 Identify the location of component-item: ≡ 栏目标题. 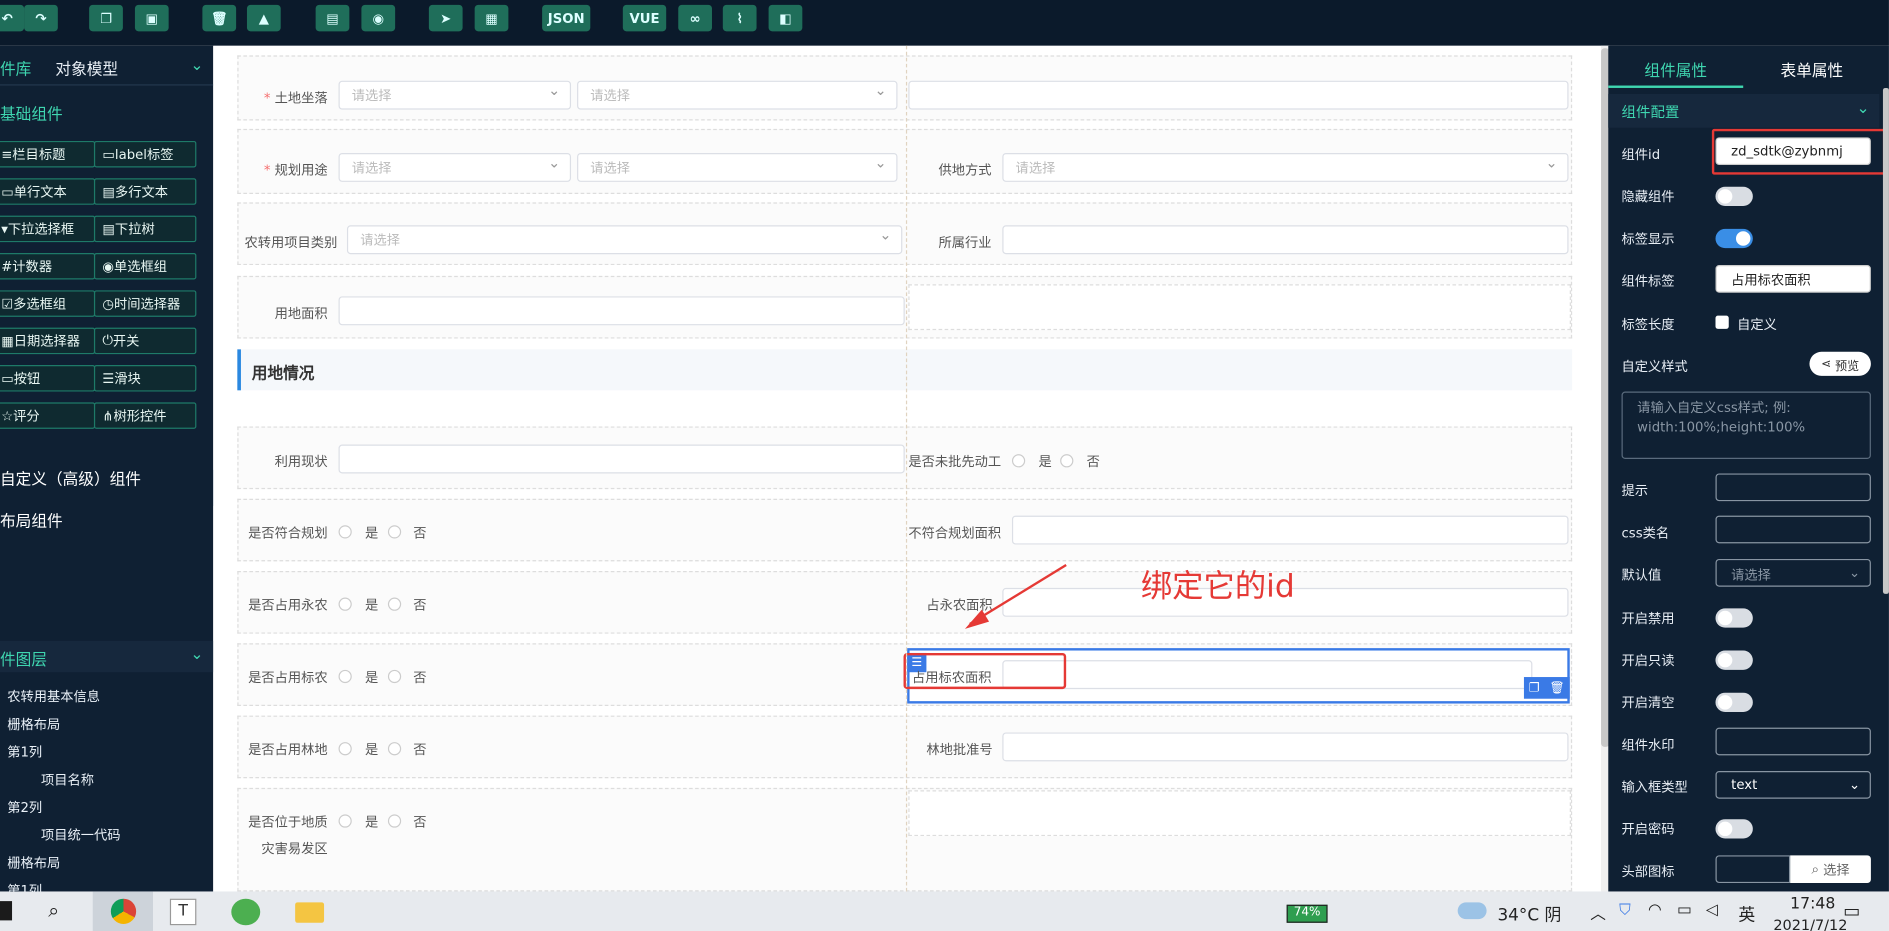
(48, 154).